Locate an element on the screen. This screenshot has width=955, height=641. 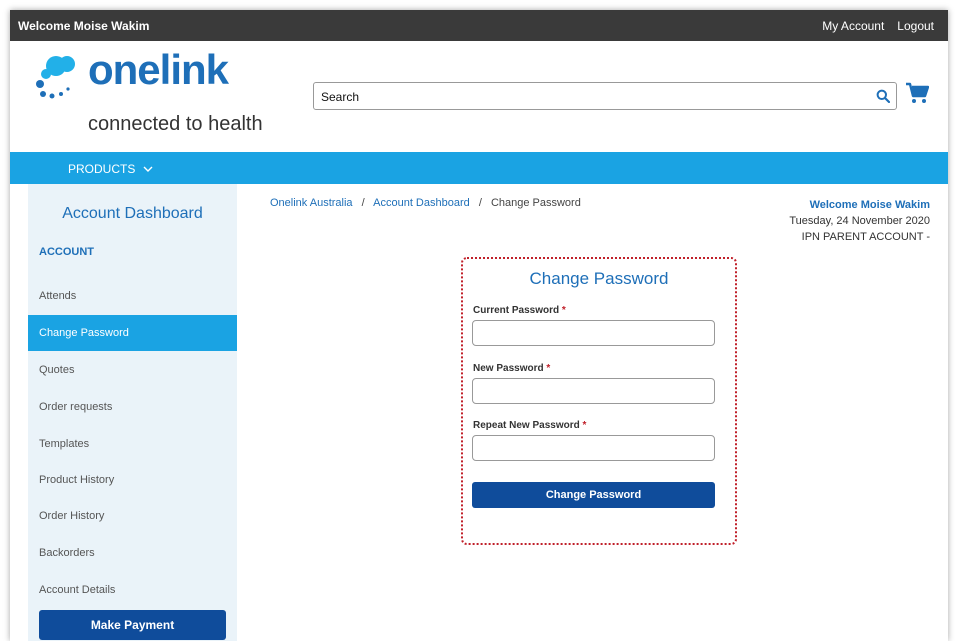
account-name: IPN PARENT ACCOUNT - is located at coordinates (865, 237).